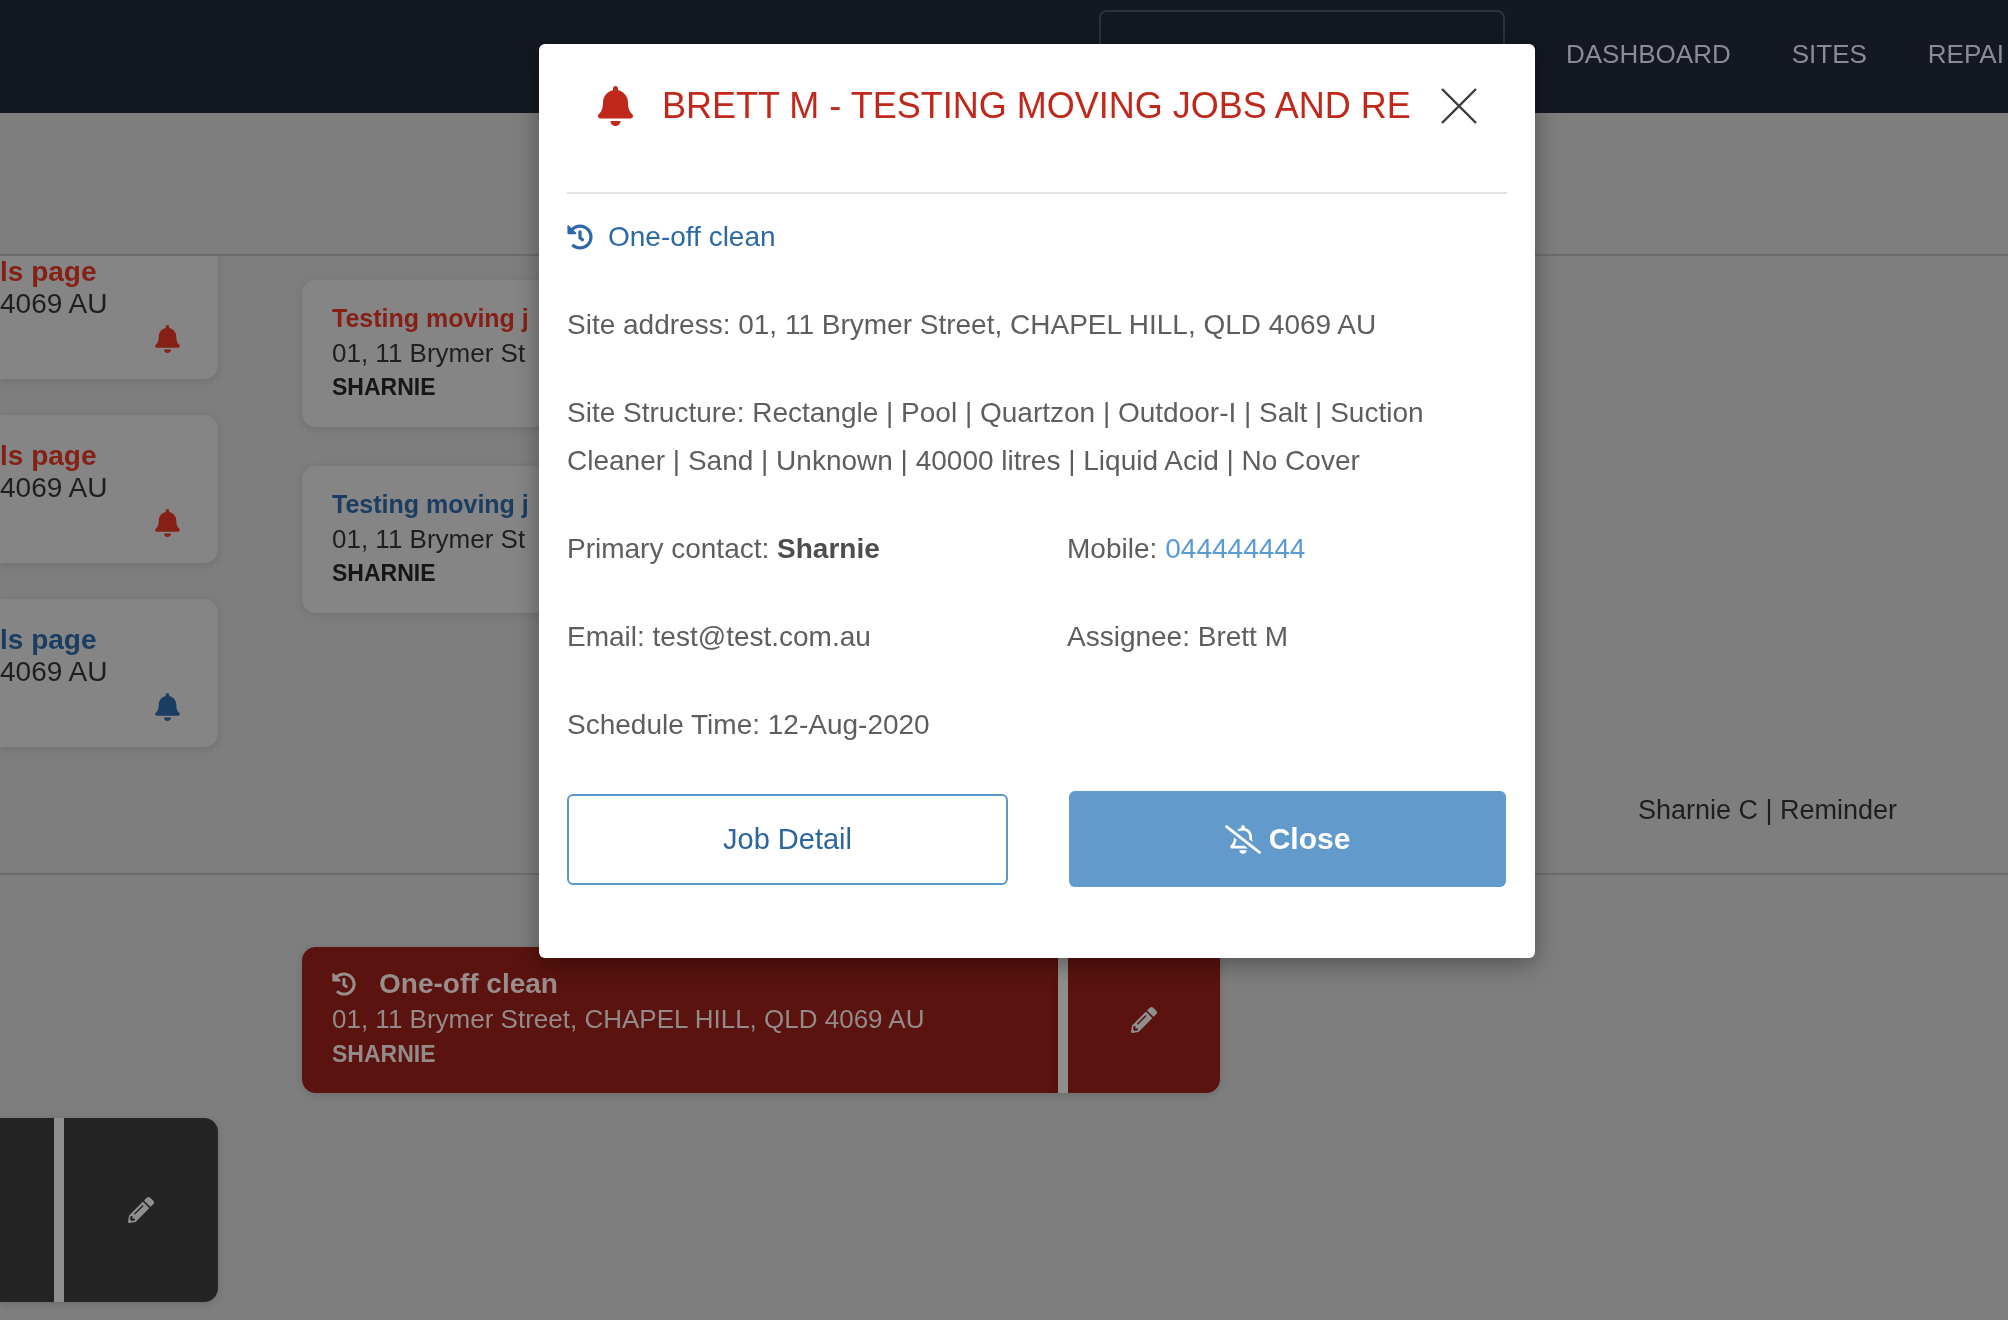 The width and height of the screenshot is (2008, 1320). What do you see at coordinates (1648, 54) in the screenshot?
I see `nav-link: DASHBOARD` at bounding box center [1648, 54].